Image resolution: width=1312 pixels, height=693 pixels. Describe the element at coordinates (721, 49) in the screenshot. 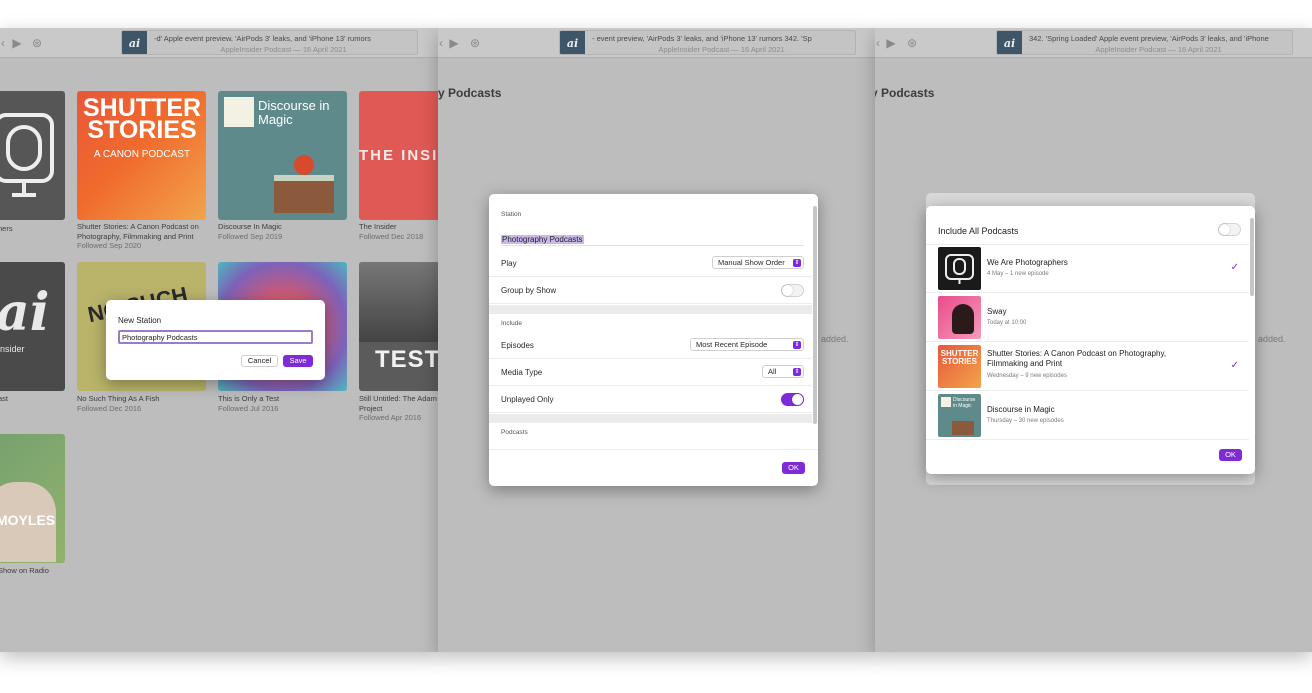

I see `now-playing-subtitle: AppleInsider Podcast — 16 April 2021` at that location.